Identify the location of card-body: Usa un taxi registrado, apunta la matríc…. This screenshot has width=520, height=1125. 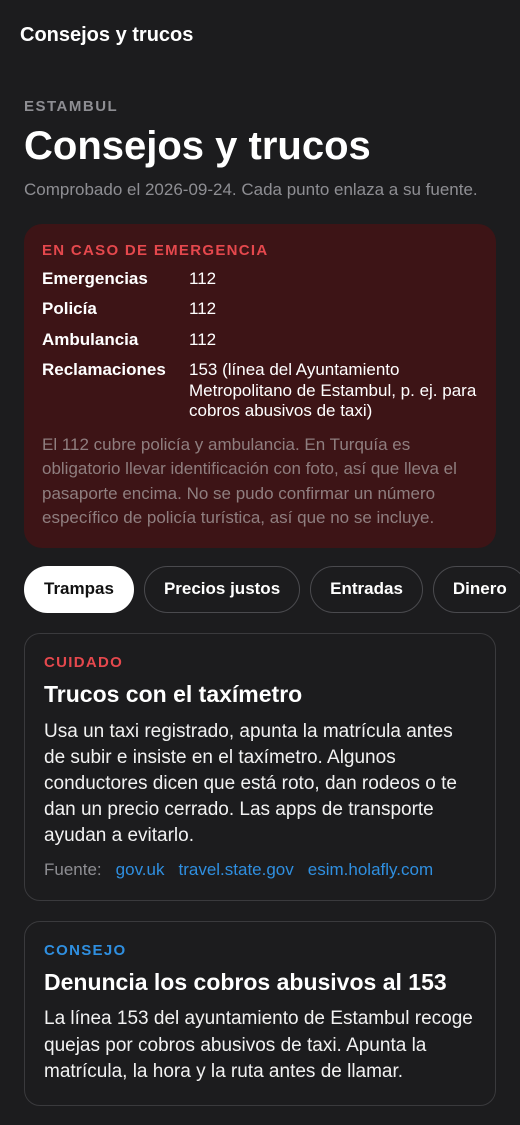
(250, 783).